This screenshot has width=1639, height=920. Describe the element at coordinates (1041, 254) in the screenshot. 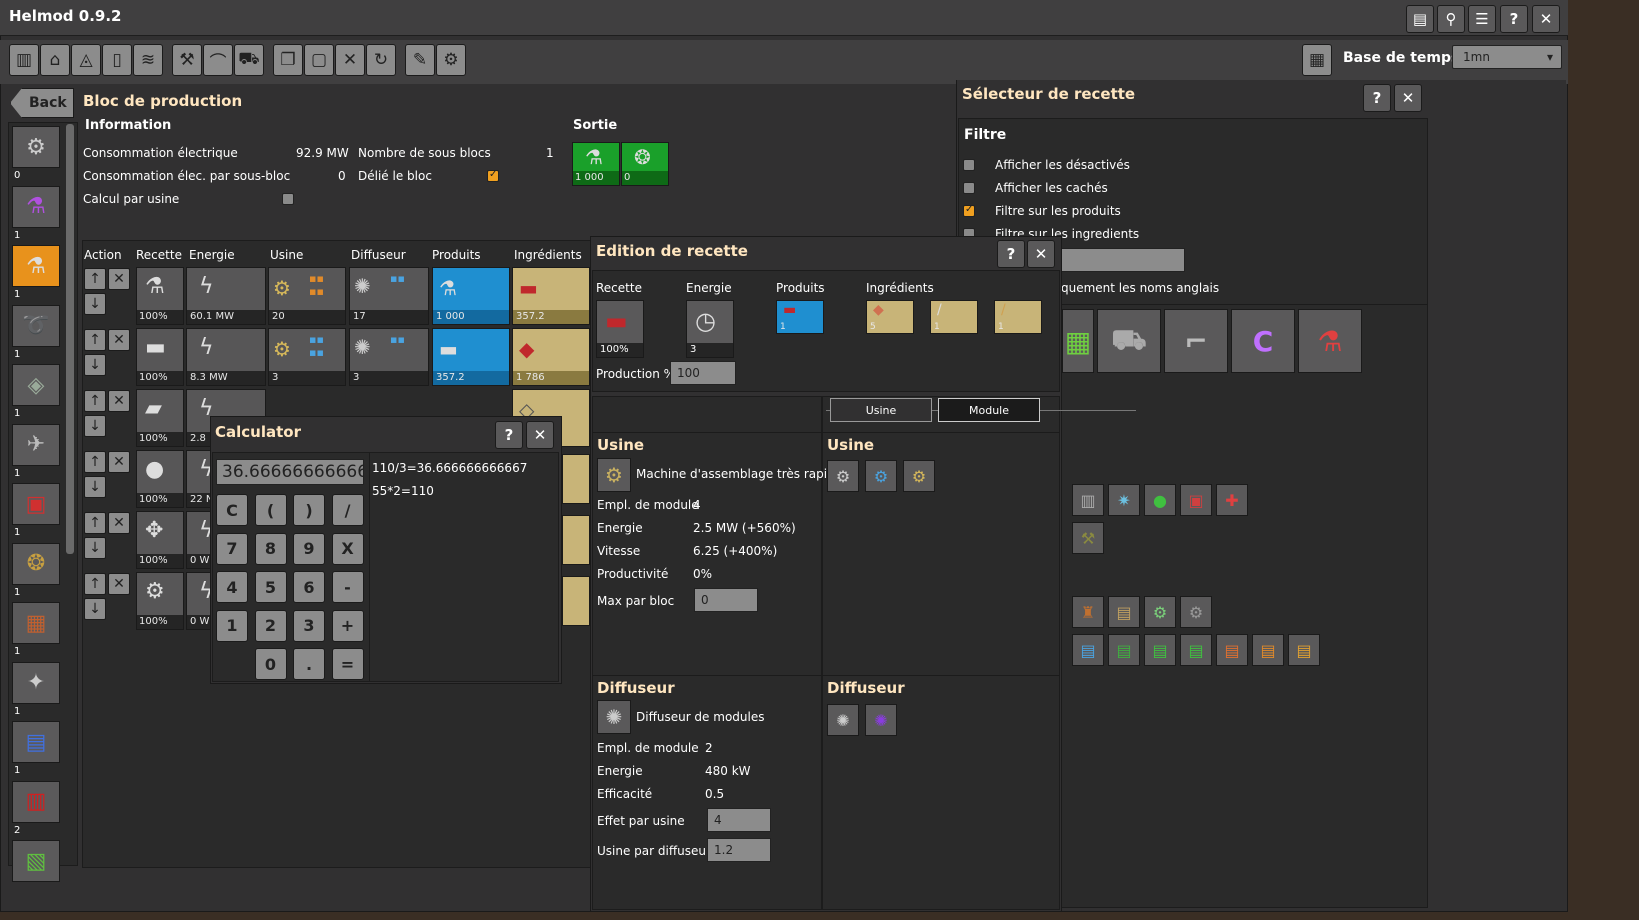

I see `recipe-edit-close-icon: ✕` at that location.